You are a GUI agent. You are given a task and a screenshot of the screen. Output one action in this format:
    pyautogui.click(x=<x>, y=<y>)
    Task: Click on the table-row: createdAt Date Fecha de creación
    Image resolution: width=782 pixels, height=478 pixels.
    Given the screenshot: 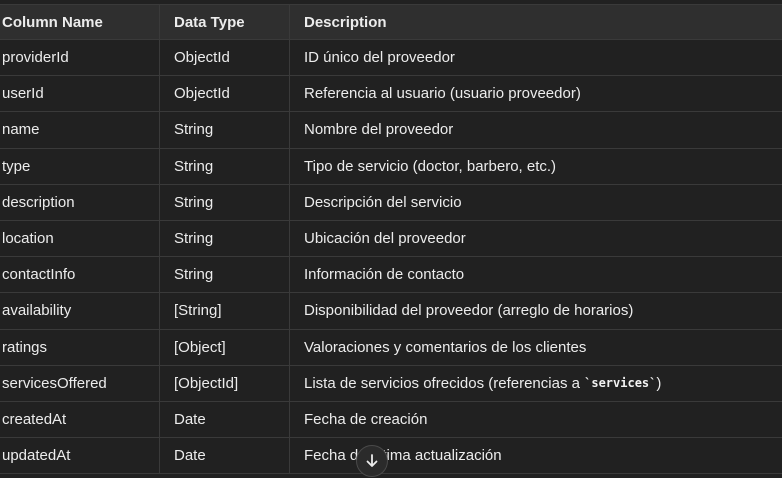 What is the action you would take?
    pyautogui.click(x=391, y=420)
    